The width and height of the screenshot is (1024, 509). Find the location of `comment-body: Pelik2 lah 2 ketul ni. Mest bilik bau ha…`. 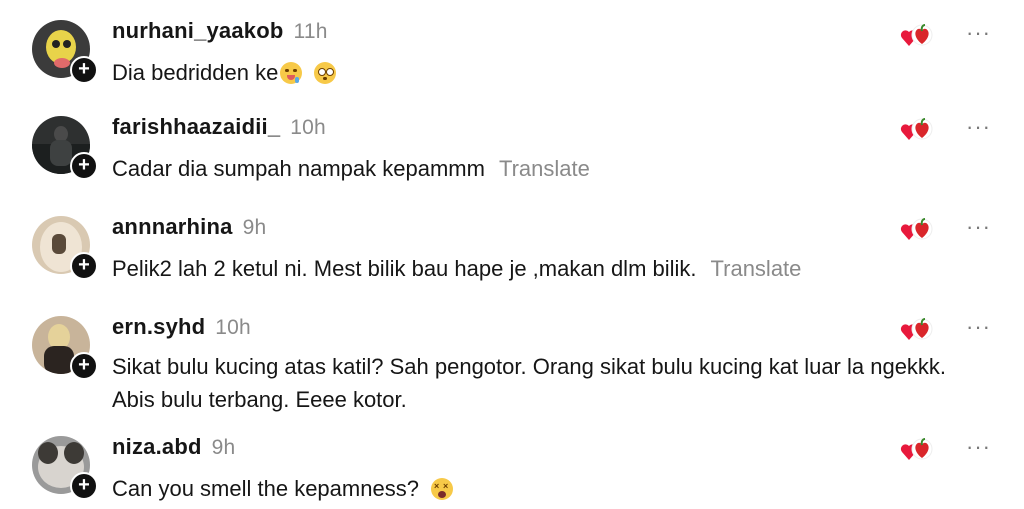

comment-body: Pelik2 lah 2 ketul ni. Mest bilik bau ha… is located at coordinates (404, 268).